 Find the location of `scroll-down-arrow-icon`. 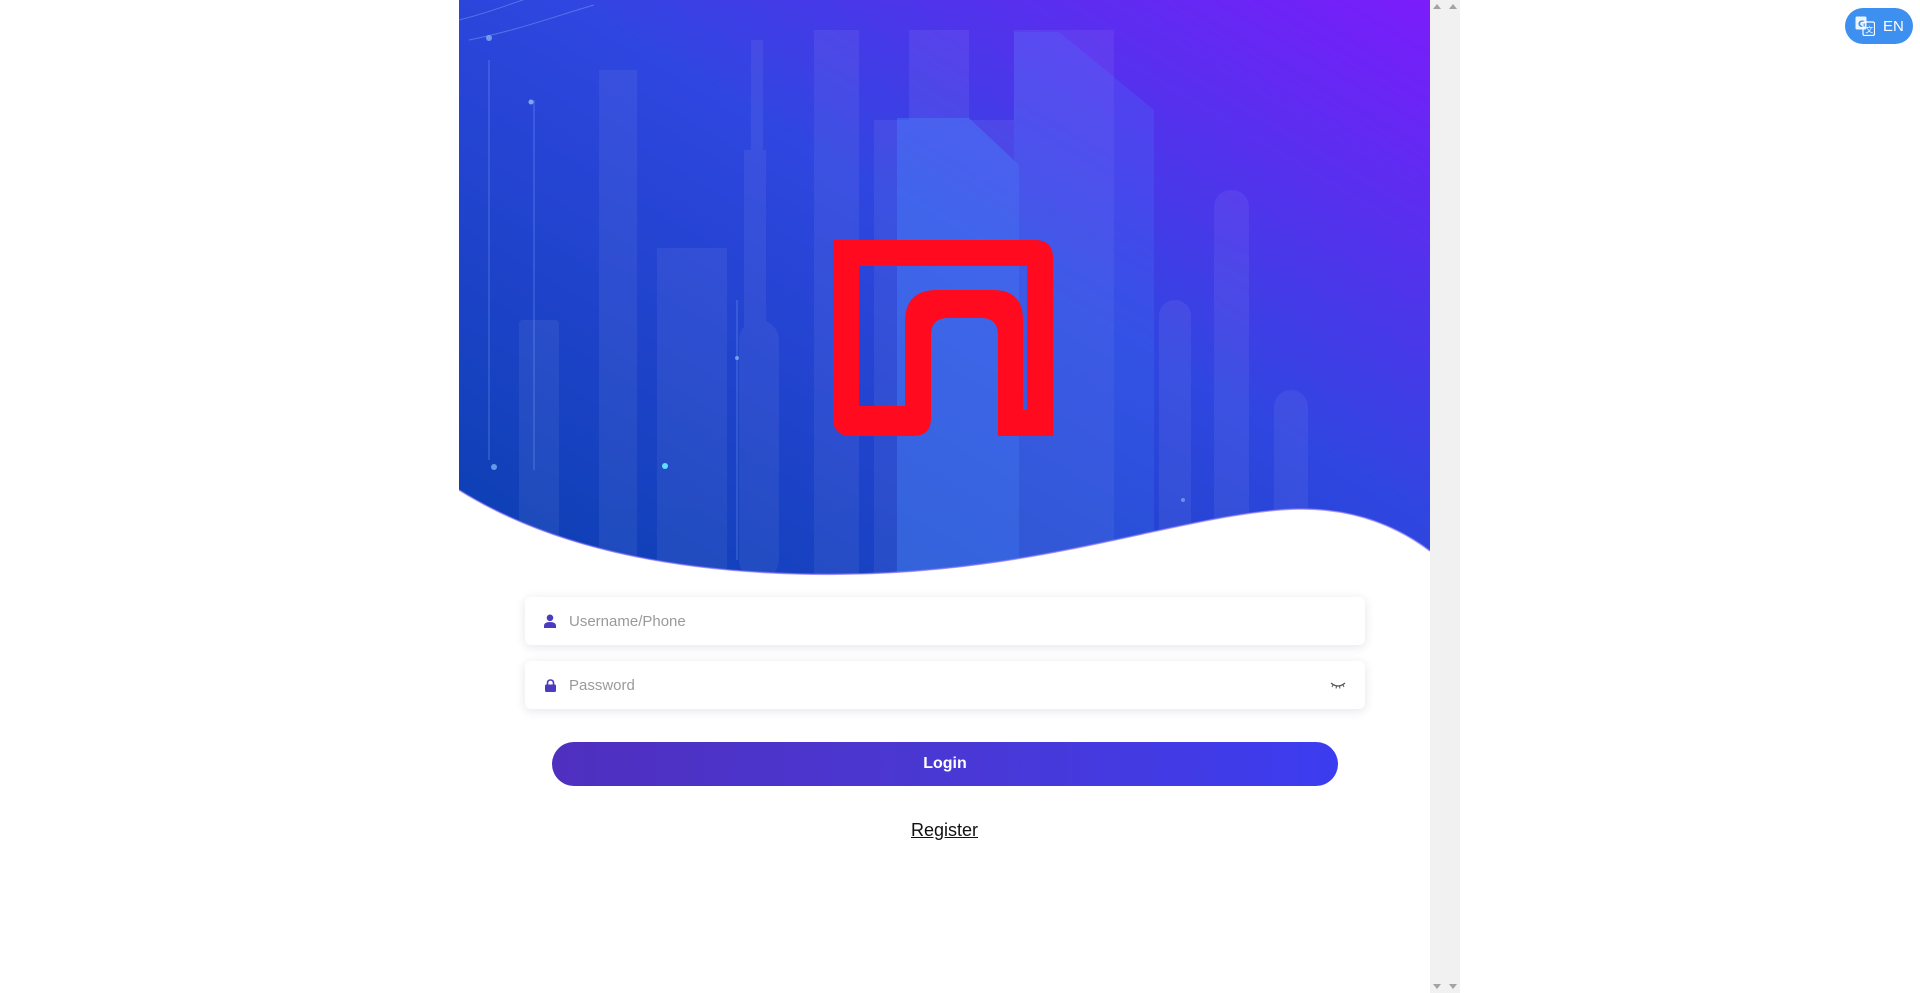

scroll-down-arrow-icon is located at coordinates (1437, 986).